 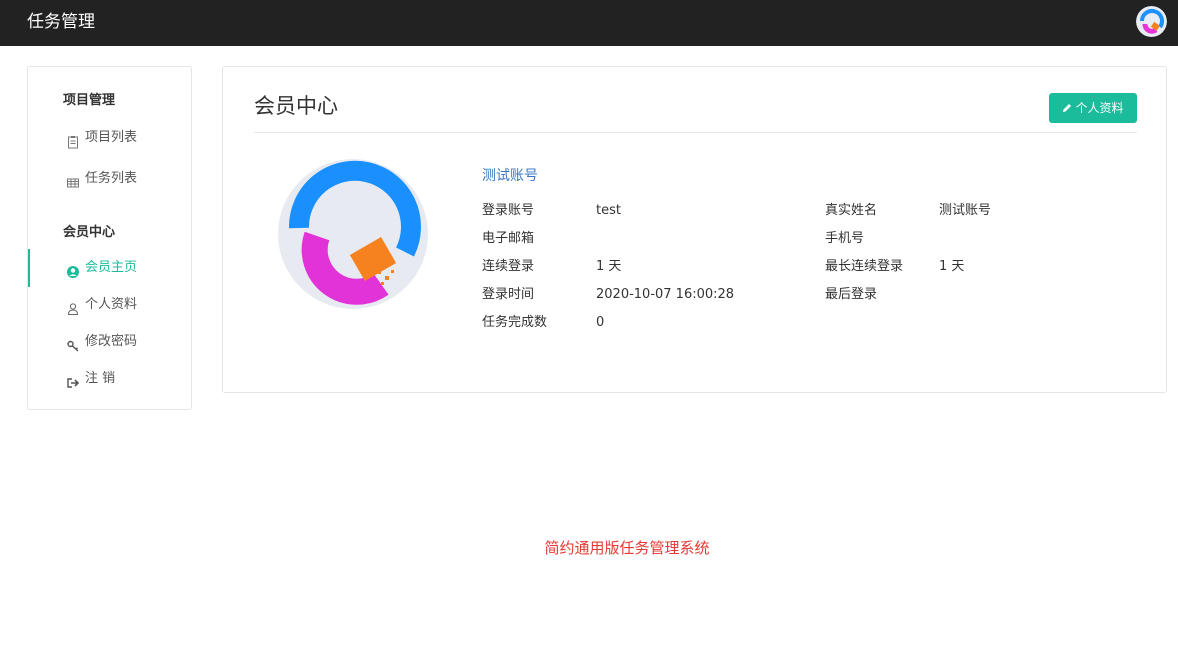 I want to click on field-label-login-account: 登录账号, so click(x=508, y=210).